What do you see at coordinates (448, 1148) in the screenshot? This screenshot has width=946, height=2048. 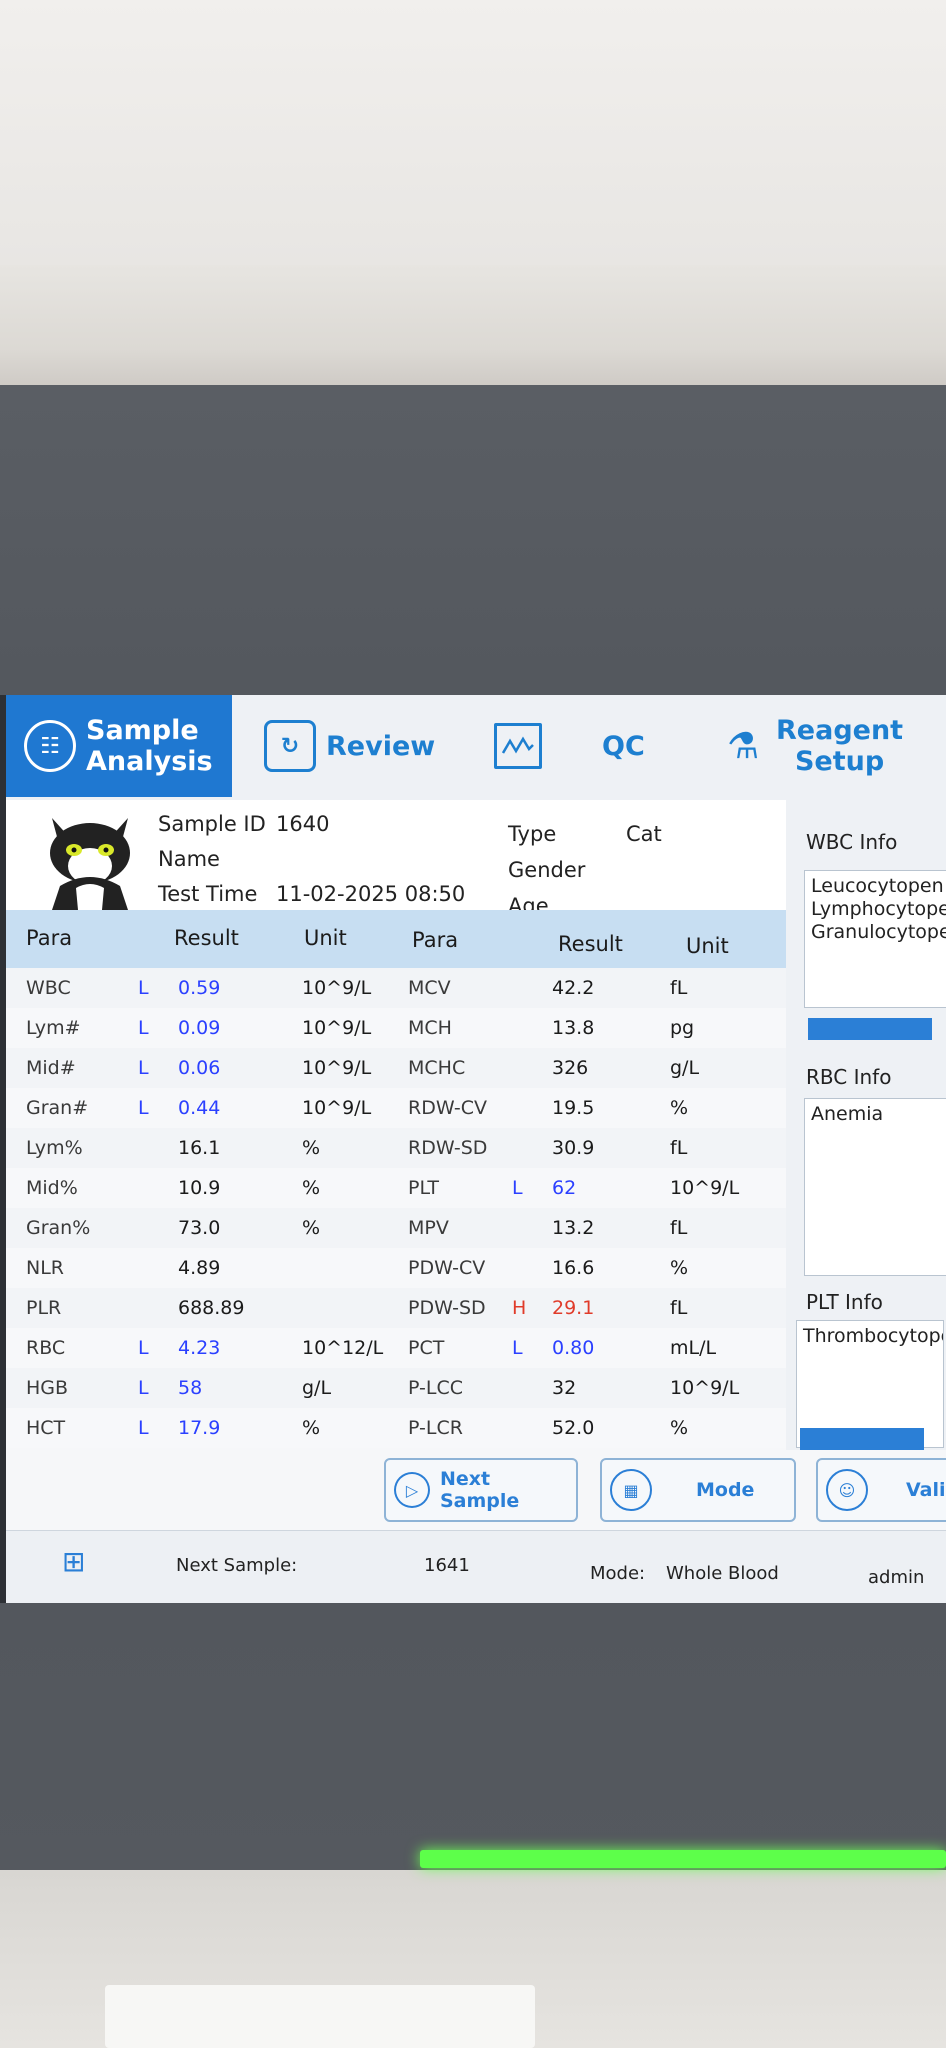 I see `para-cell: RDW-SD` at bounding box center [448, 1148].